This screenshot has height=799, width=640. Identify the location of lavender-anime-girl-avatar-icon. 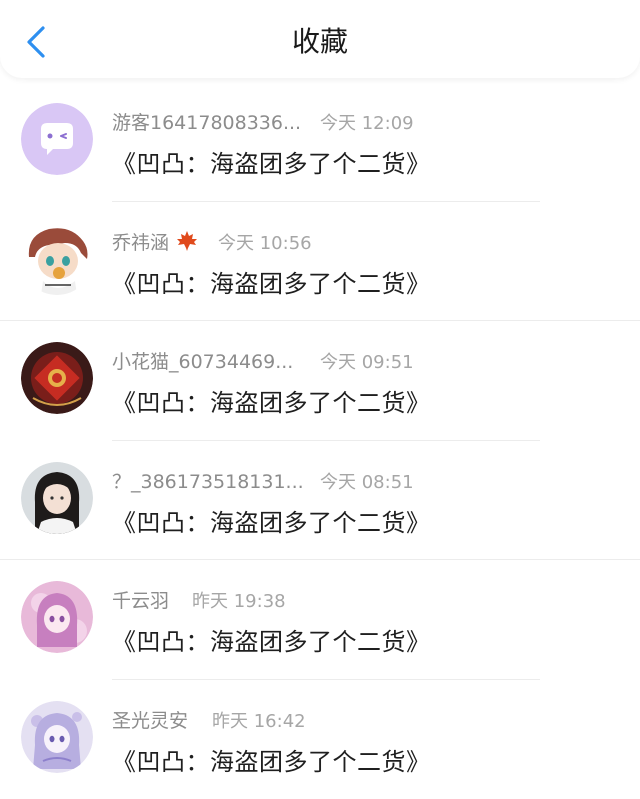
(57, 737).